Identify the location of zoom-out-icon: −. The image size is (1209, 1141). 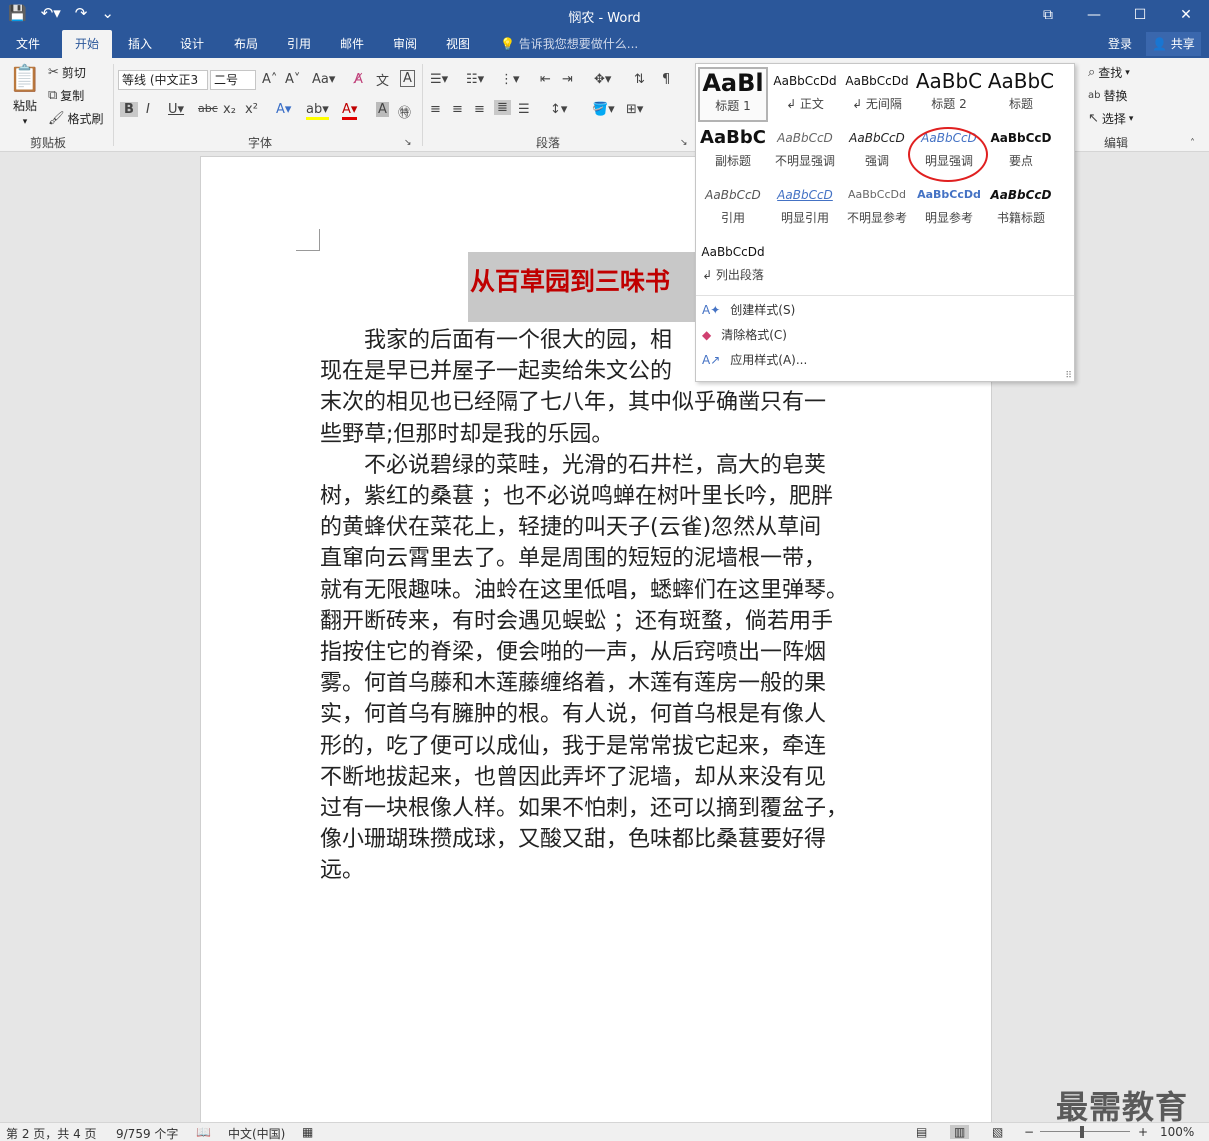
(1029, 1132).